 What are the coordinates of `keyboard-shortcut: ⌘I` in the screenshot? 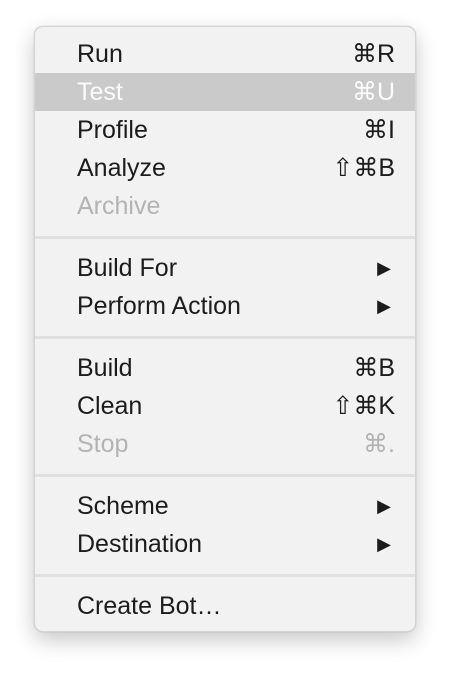 It's located at (379, 130).